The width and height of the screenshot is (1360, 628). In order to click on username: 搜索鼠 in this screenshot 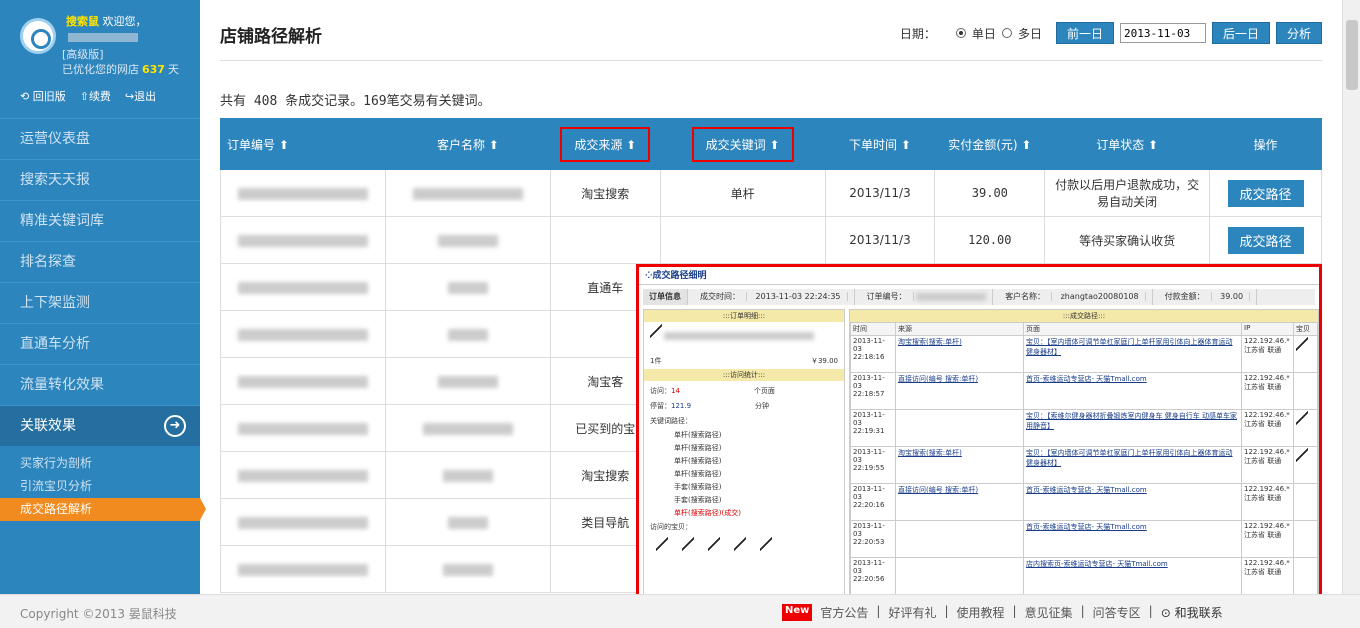, I will do `click(82, 21)`.